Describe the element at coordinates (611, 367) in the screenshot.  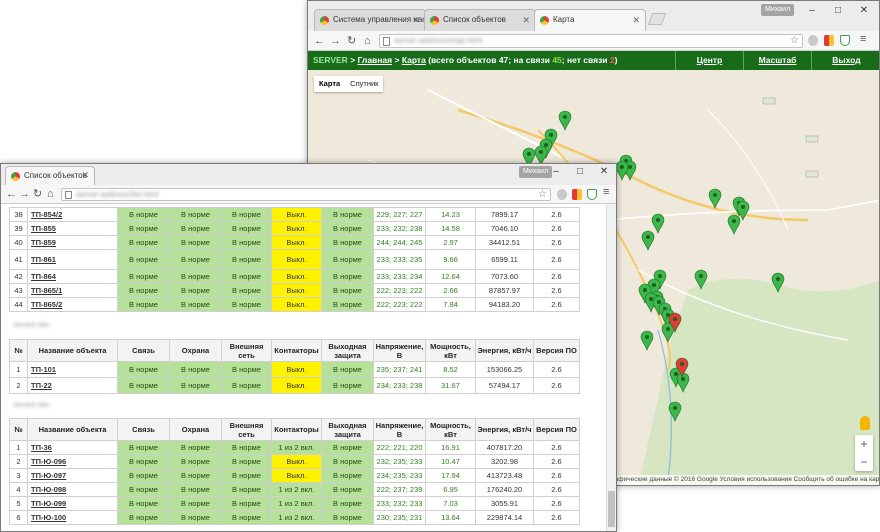
I see `vertical-scrollbar` at that location.